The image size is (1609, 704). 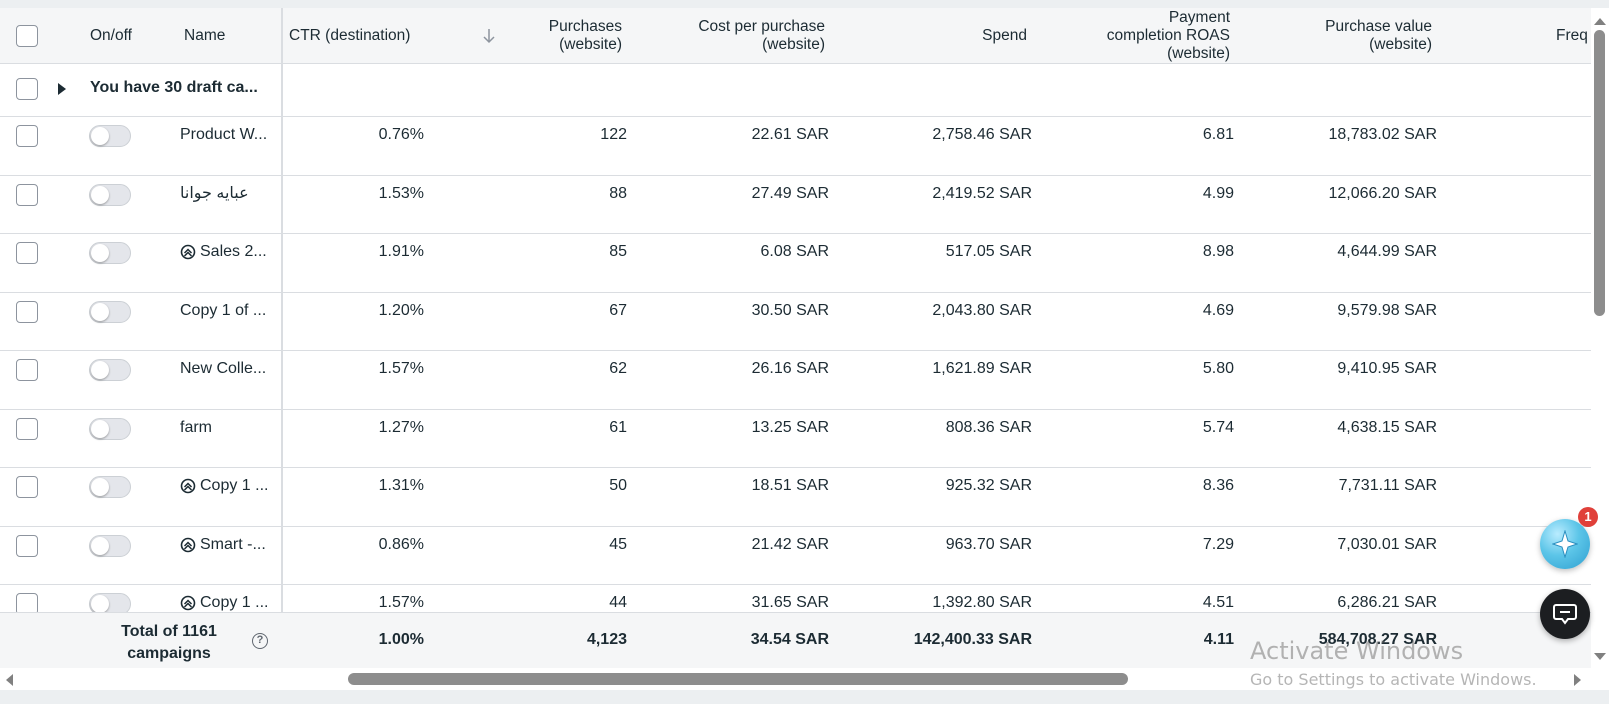 What do you see at coordinates (1218, 427) in the screenshot?
I see `row-roas: 5.74` at bounding box center [1218, 427].